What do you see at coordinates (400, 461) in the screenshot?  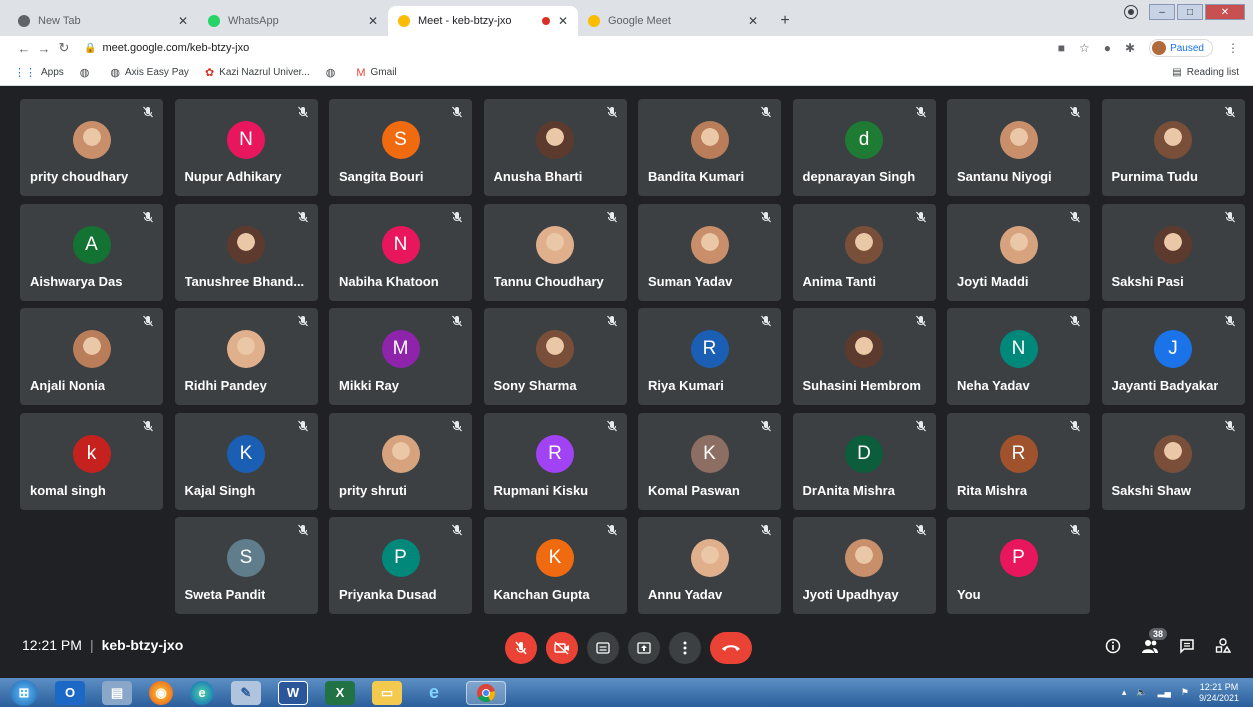 I see `participant-tile: prity shruti` at bounding box center [400, 461].